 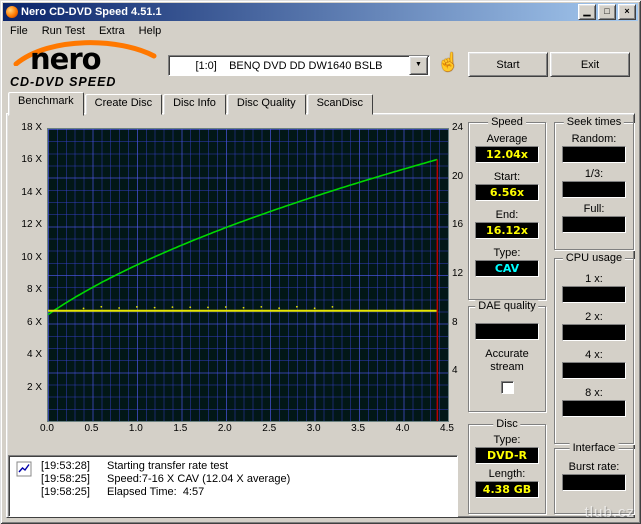 I want to click on log-message: Speed:7-16 X CAV (12.04 X average), so click(x=199, y=479).